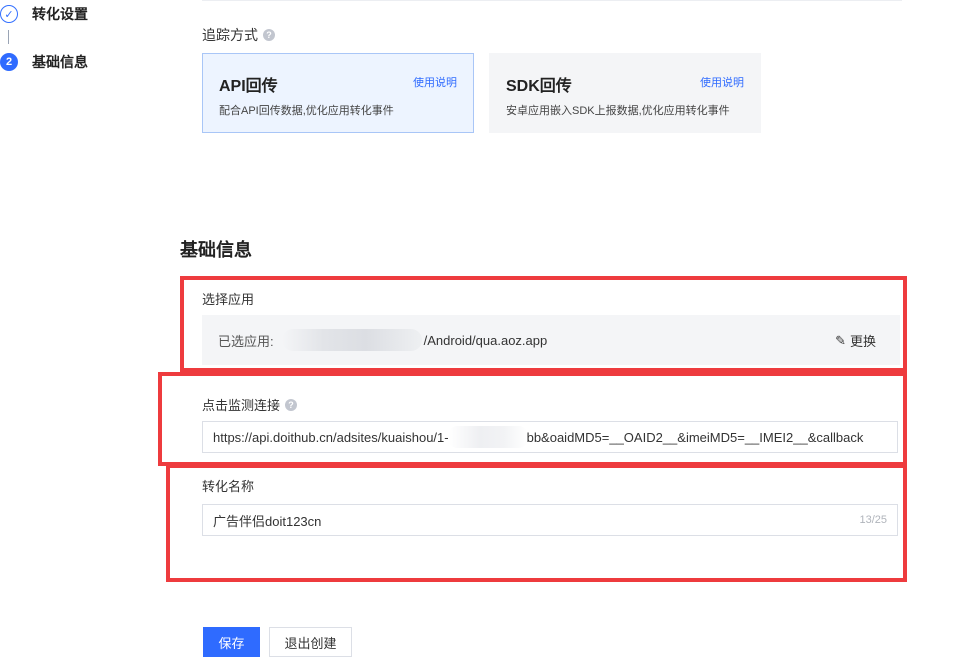 This screenshot has width=972, height=662. Describe the element at coordinates (543, 324) in the screenshot. I see `highlight-box-select-app` at that location.